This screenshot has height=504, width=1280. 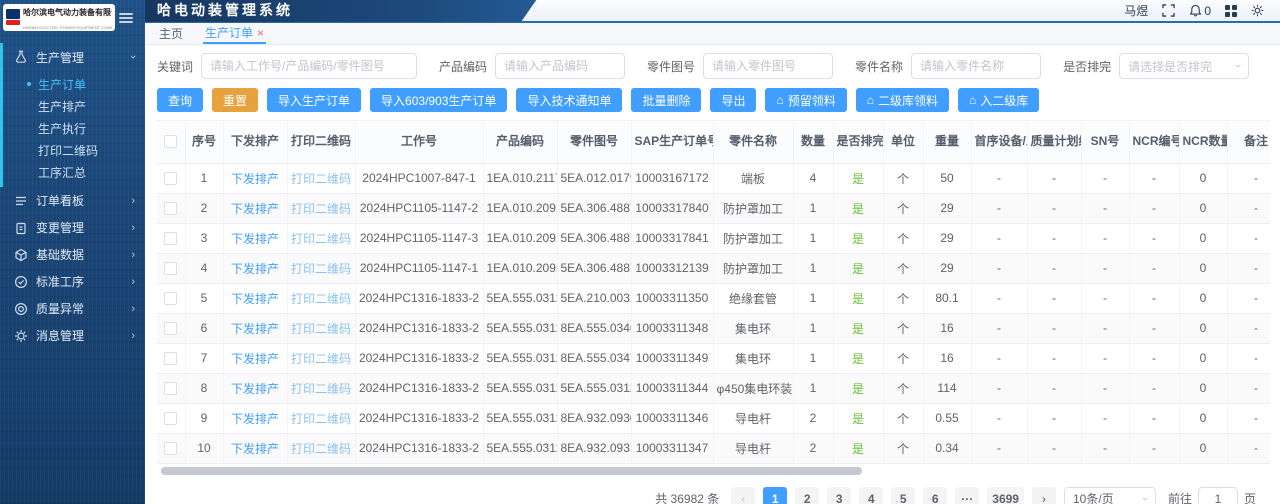 What do you see at coordinates (1238, 66) in the screenshot?
I see `chevron-down-icon: ›` at bounding box center [1238, 66].